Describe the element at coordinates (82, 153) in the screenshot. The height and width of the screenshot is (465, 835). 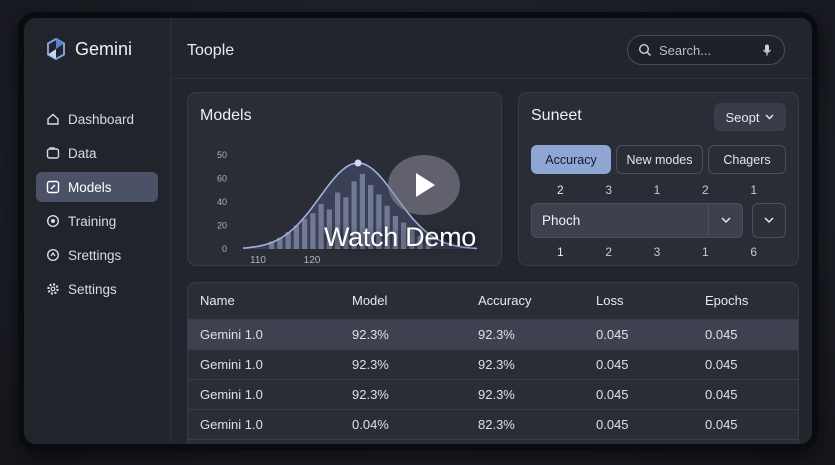
I see `sidebar-item-label: Data` at that location.